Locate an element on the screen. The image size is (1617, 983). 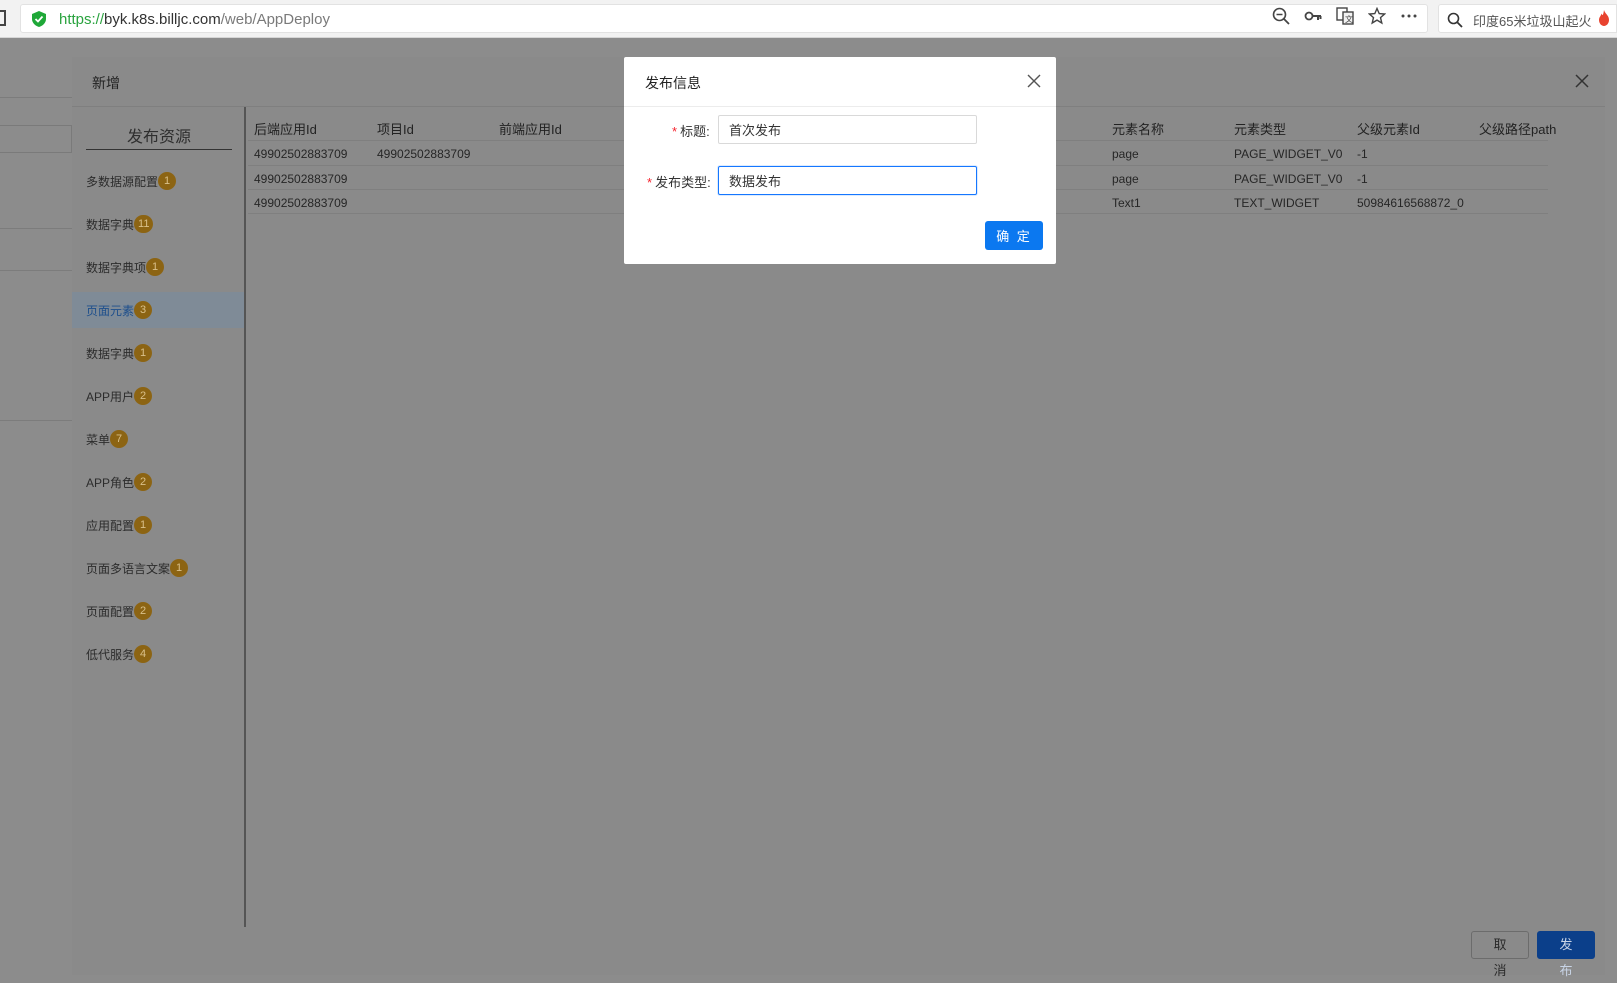
title-input is located at coordinates (847, 129).